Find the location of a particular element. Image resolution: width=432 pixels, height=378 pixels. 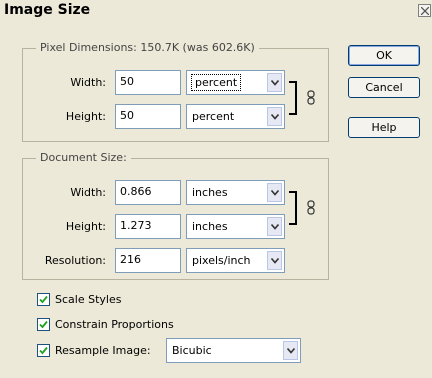

title-bar: Image Size is located at coordinates (216, 11).